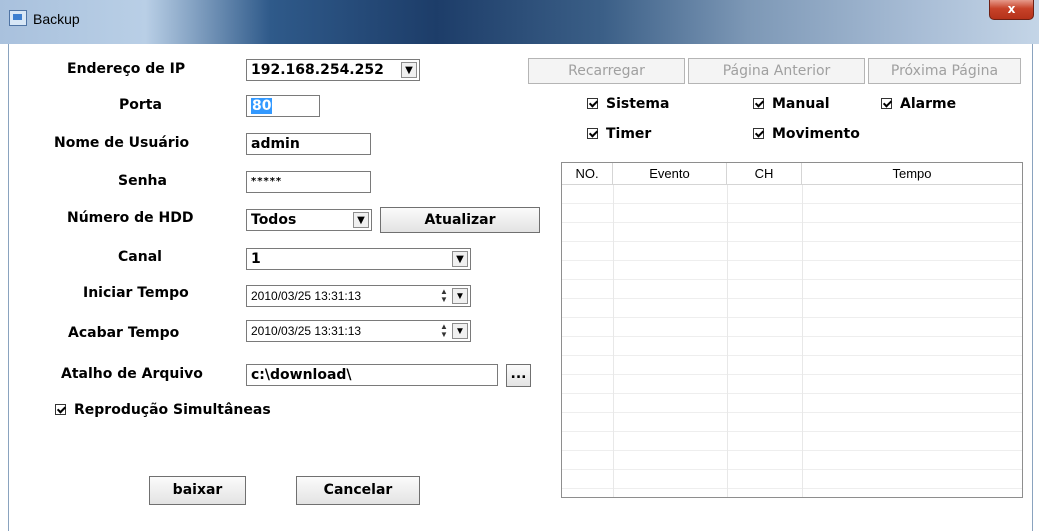 Image resolution: width=1039 pixels, height=531 pixels. I want to click on filter-movimento-label: Movimento, so click(816, 134).